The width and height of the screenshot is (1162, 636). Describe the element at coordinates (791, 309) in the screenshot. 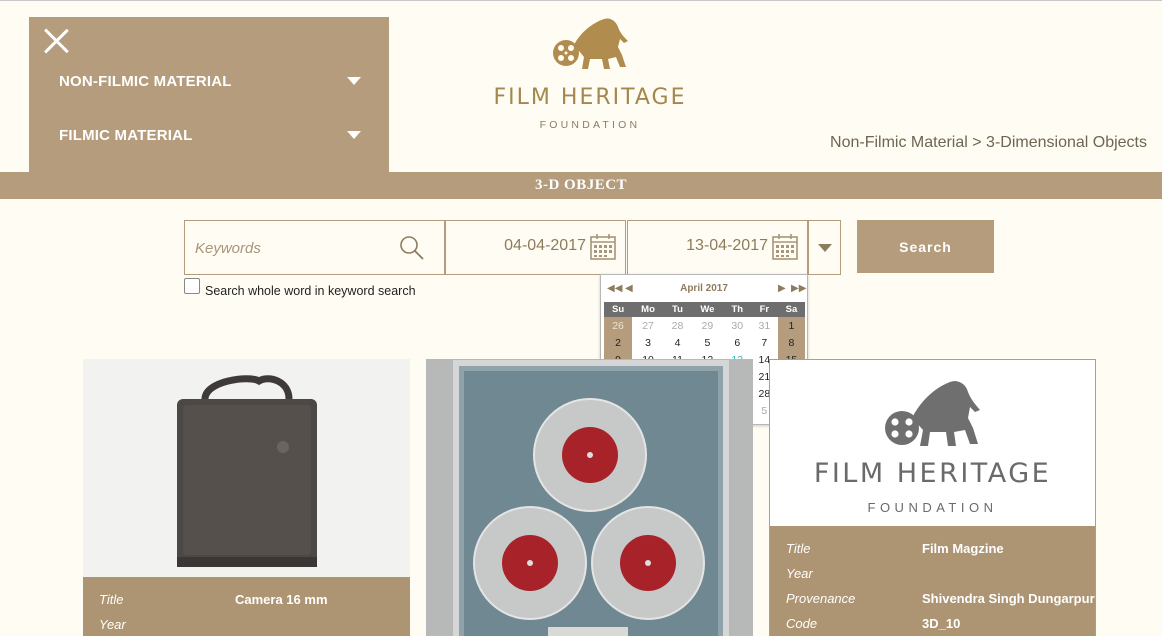

I see `weekday-header: Sa` at that location.